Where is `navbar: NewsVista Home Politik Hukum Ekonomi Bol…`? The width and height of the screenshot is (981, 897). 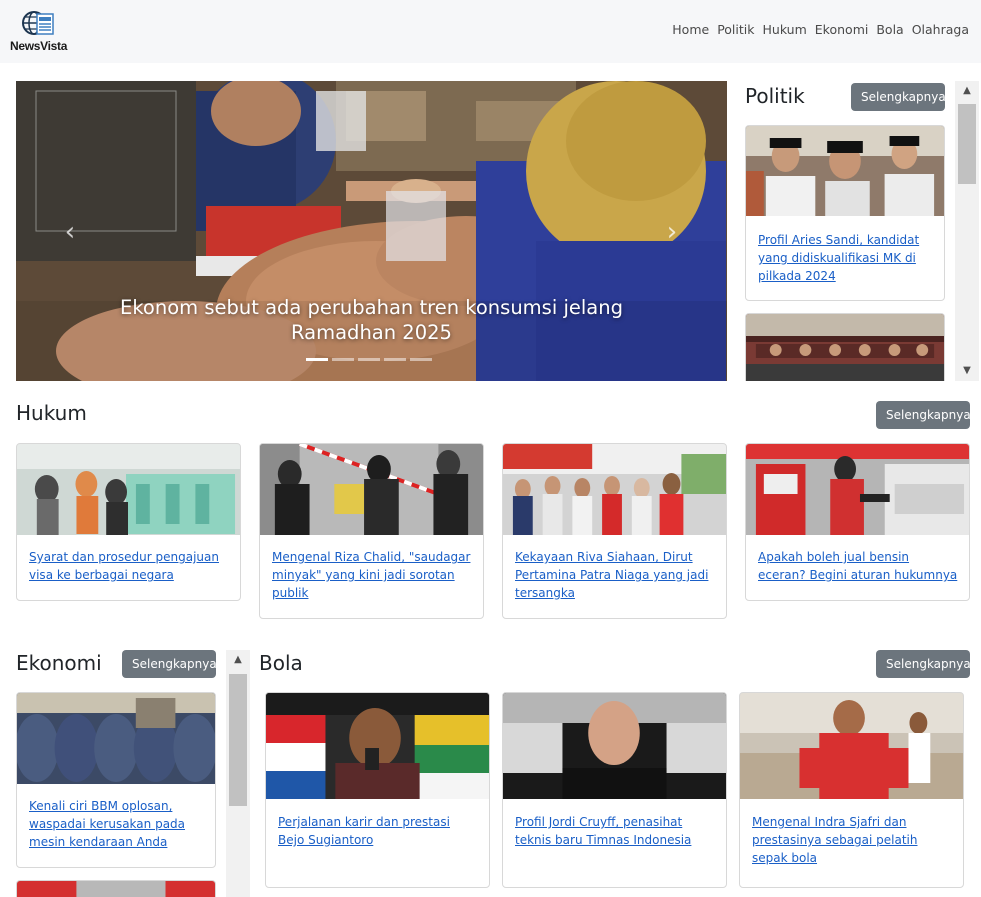 navbar: NewsVista Home Politik Hukum Ekonomi Bol… is located at coordinates (490, 31).